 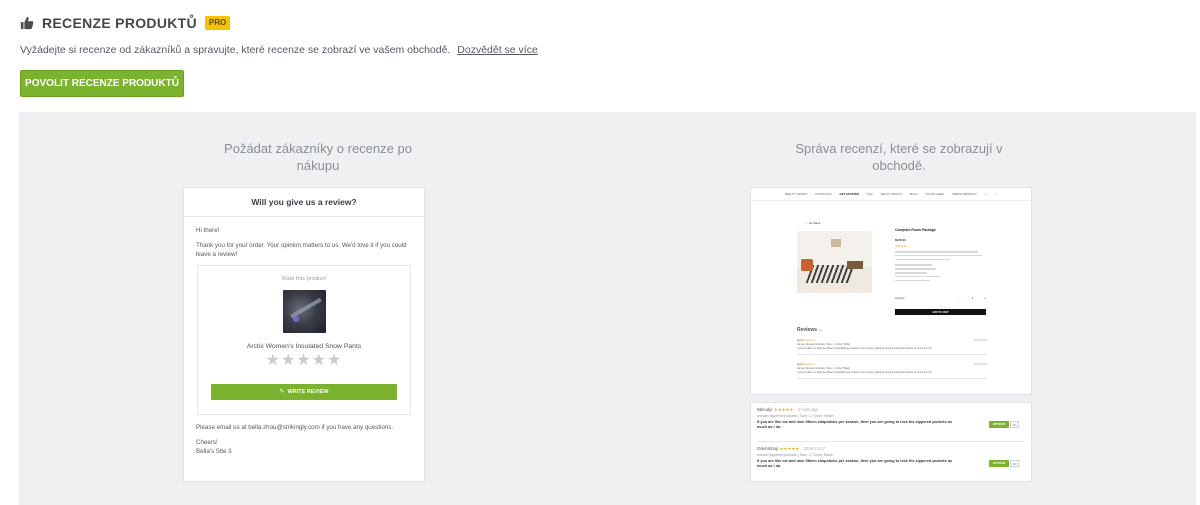 I want to click on learn-more-link: Dozvědět se více, so click(x=497, y=50).